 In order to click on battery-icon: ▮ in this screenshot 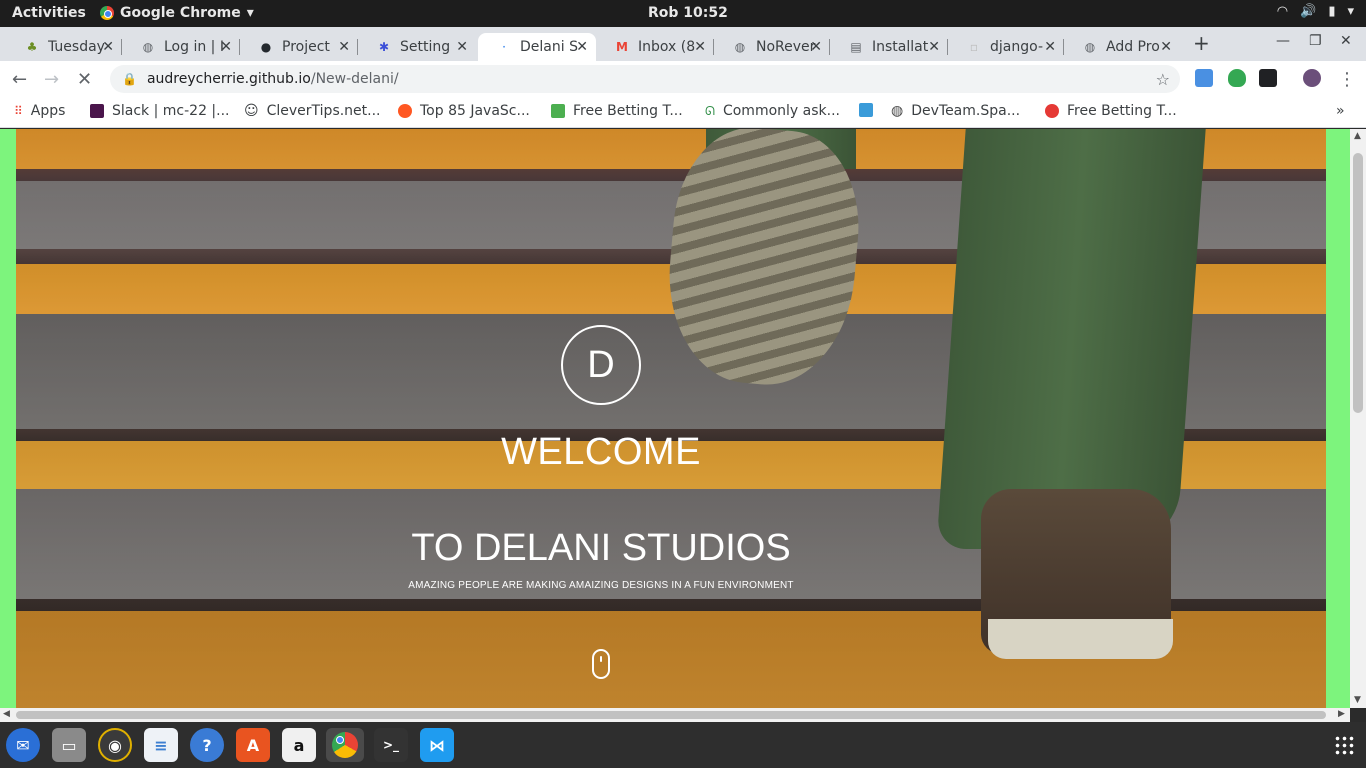, I will do `click(1332, 11)`.